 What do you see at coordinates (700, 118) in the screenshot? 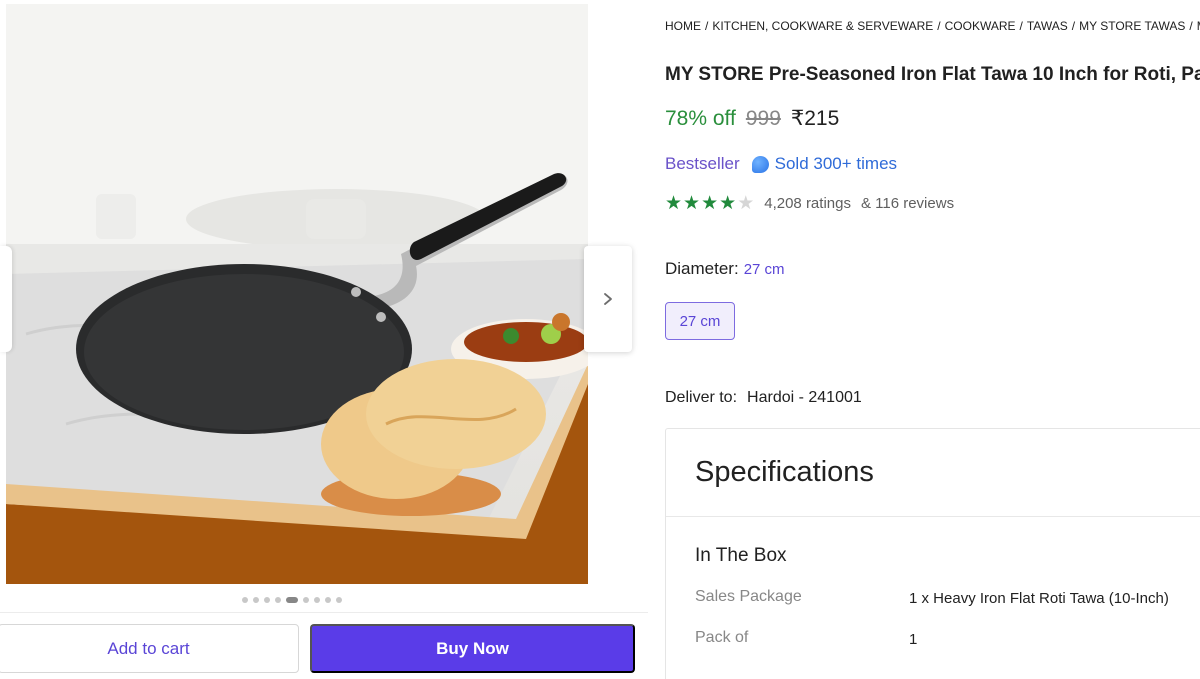
I see `discount-percent: 78% off` at bounding box center [700, 118].